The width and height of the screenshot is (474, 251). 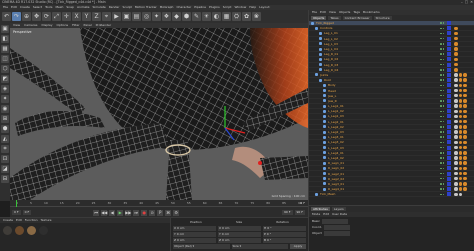 What do you see at coordinates (377, 28) in the screenshot?
I see `object-name: Controls` at bounding box center [377, 28].